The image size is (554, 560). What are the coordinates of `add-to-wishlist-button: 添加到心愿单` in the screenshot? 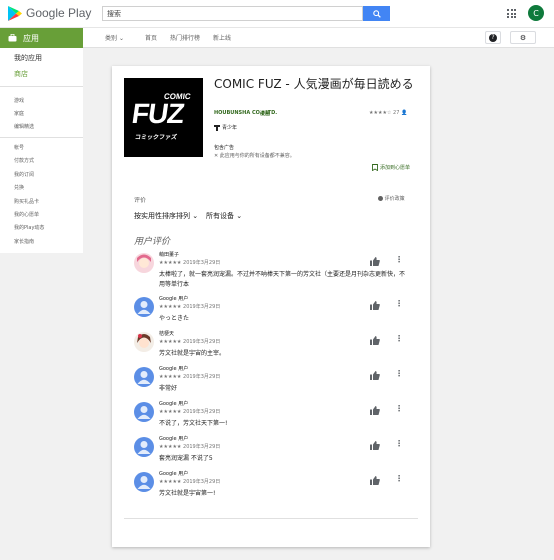 It's located at (391, 167).